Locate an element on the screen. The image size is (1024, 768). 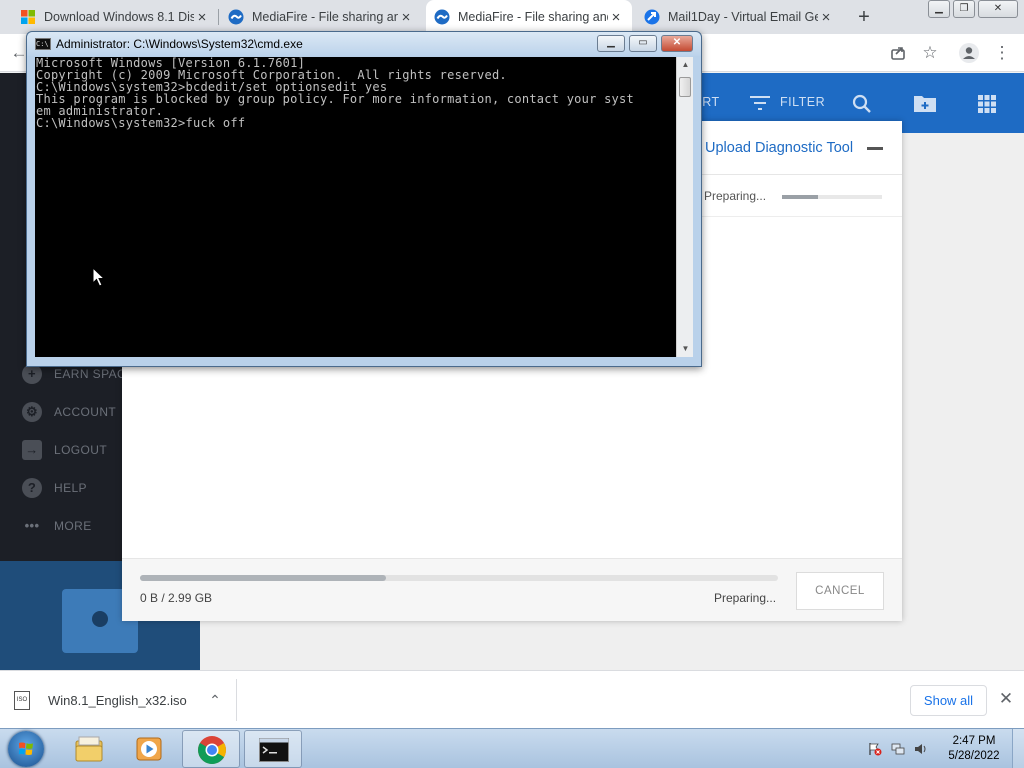
tab-title: Mail1Day - Virtual Email Ge is located at coordinates (743, 17).